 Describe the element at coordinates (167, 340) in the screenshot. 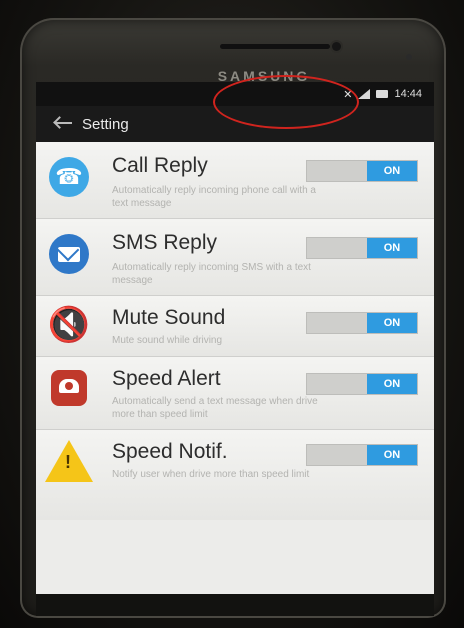

I see `setting-description: Mute sound while driving` at that location.